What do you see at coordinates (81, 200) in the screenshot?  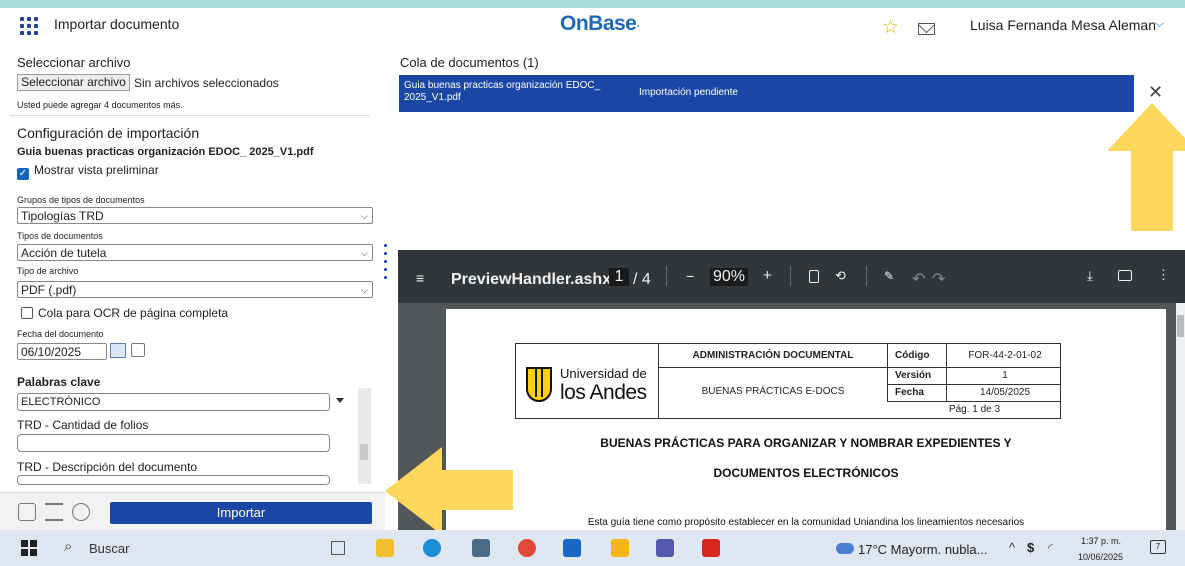 I see `doc-groups-label: Grupos de tipos de documentos` at bounding box center [81, 200].